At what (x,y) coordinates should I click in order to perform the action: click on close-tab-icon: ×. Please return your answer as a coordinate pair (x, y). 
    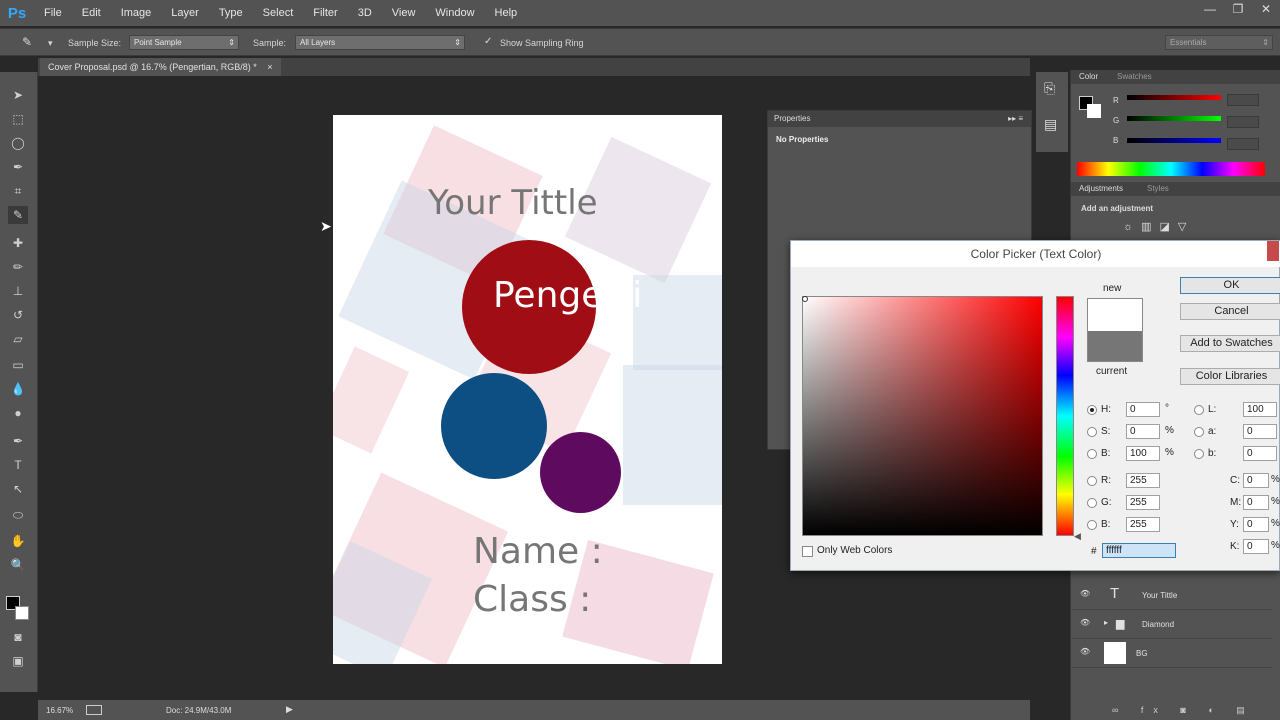
    Looking at the image, I should click on (269, 67).